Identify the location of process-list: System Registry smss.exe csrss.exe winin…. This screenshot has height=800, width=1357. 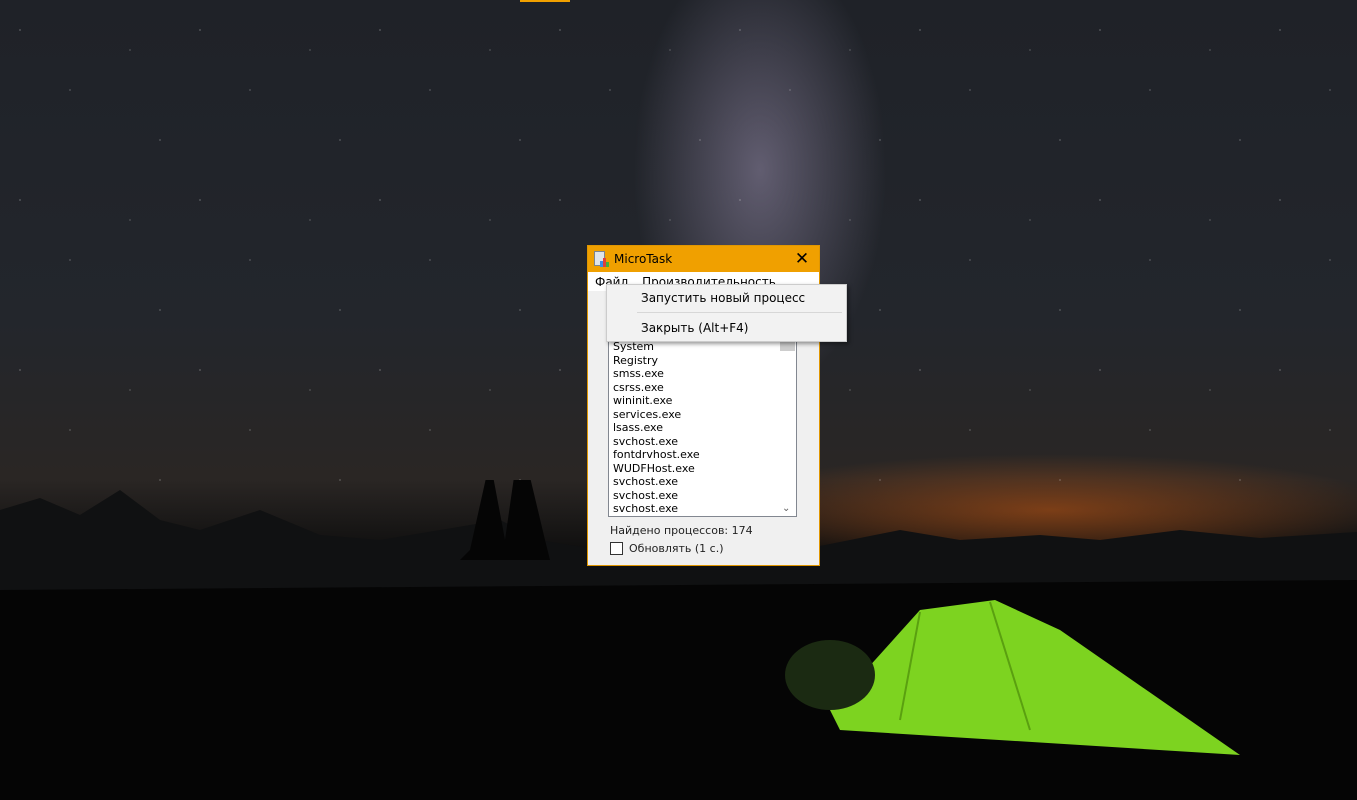
(702, 425).